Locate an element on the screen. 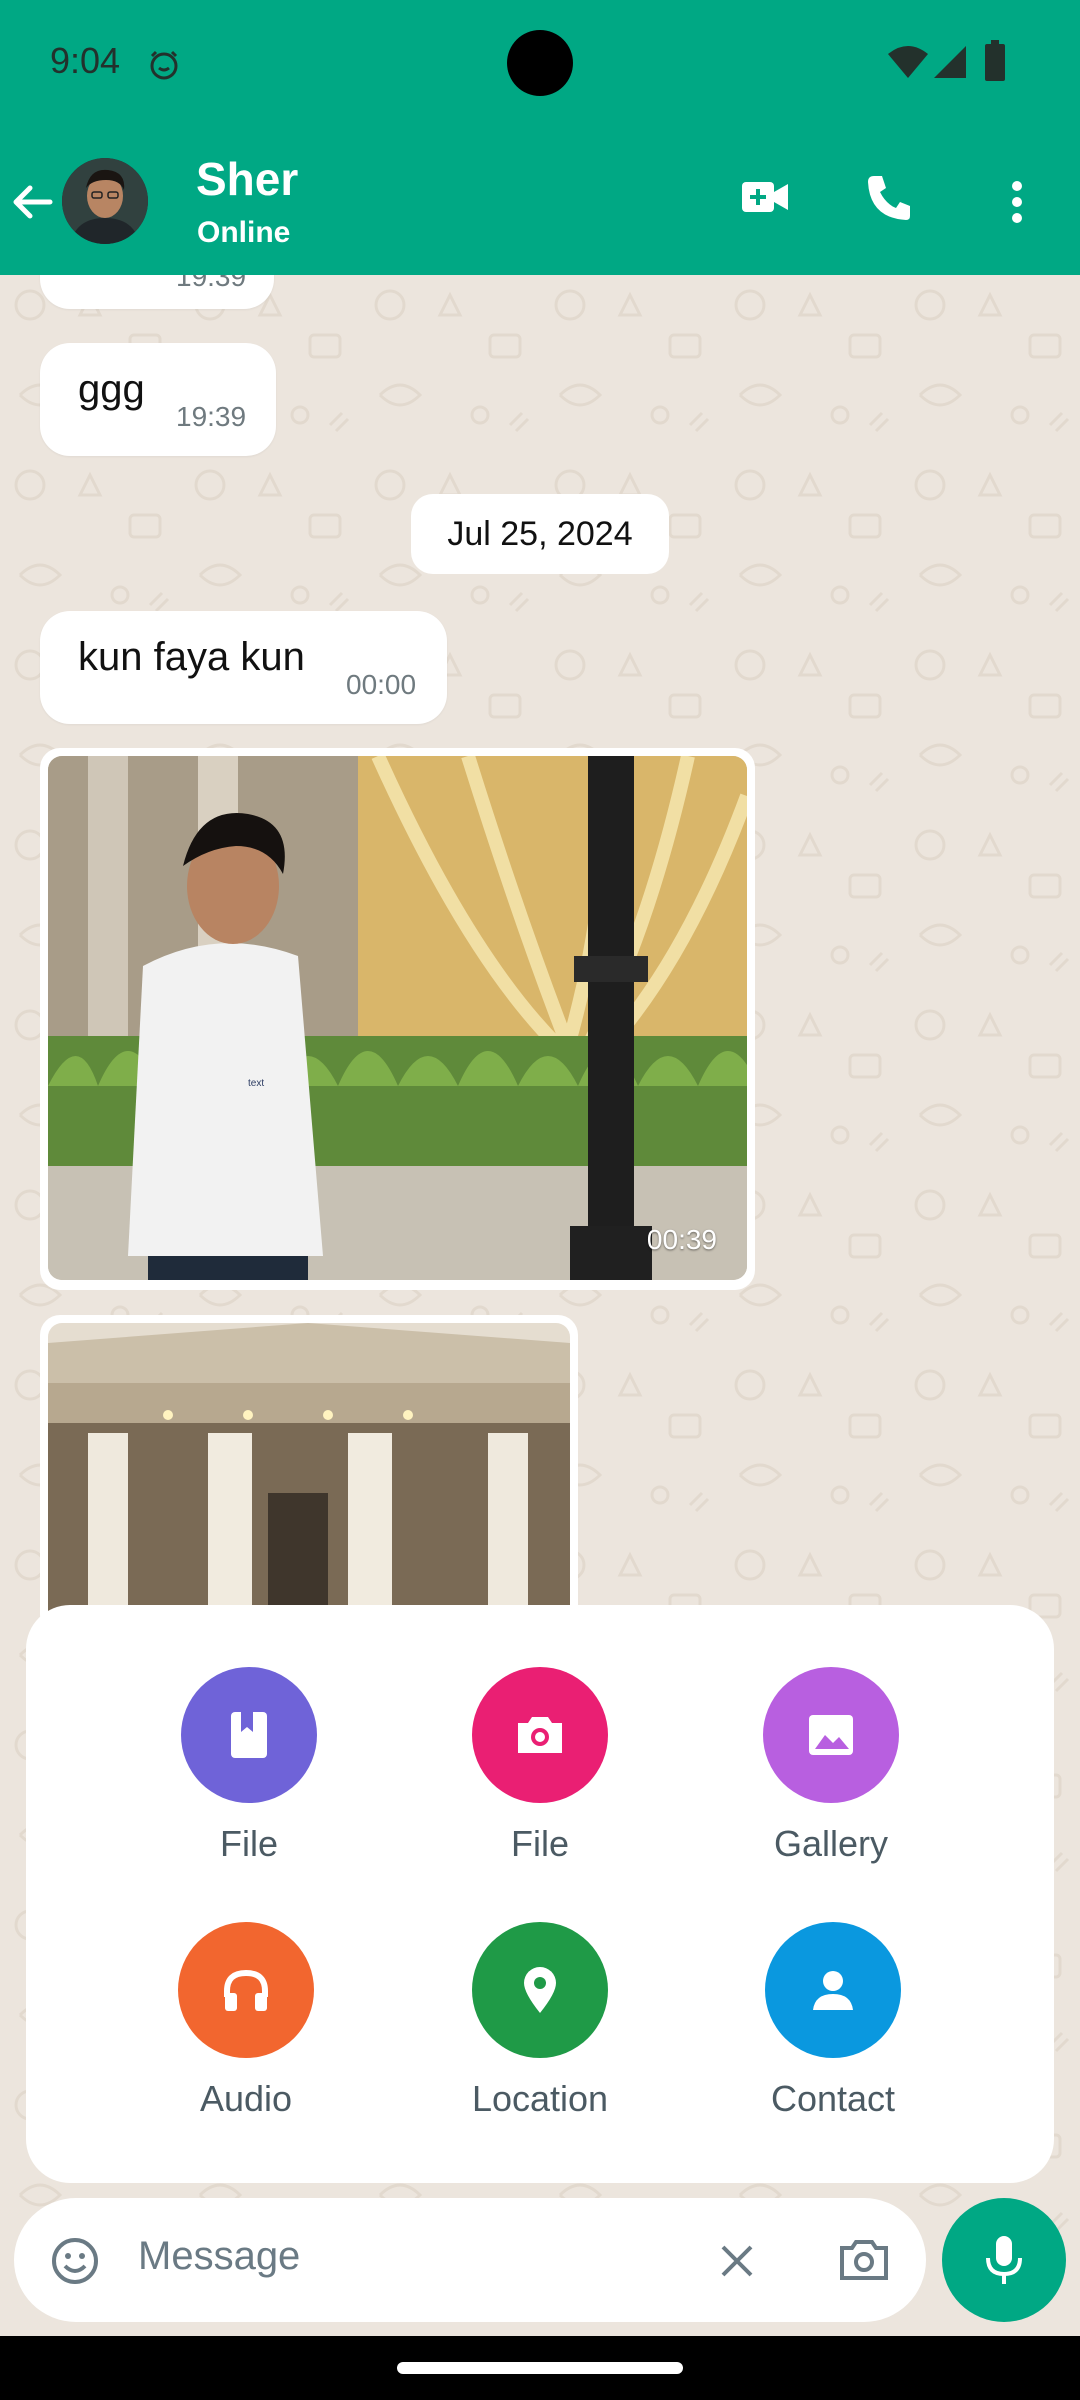 The width and height of the screenshot is (1080, 2400). attach-file-option: File is located at coordinates (249, 1772).